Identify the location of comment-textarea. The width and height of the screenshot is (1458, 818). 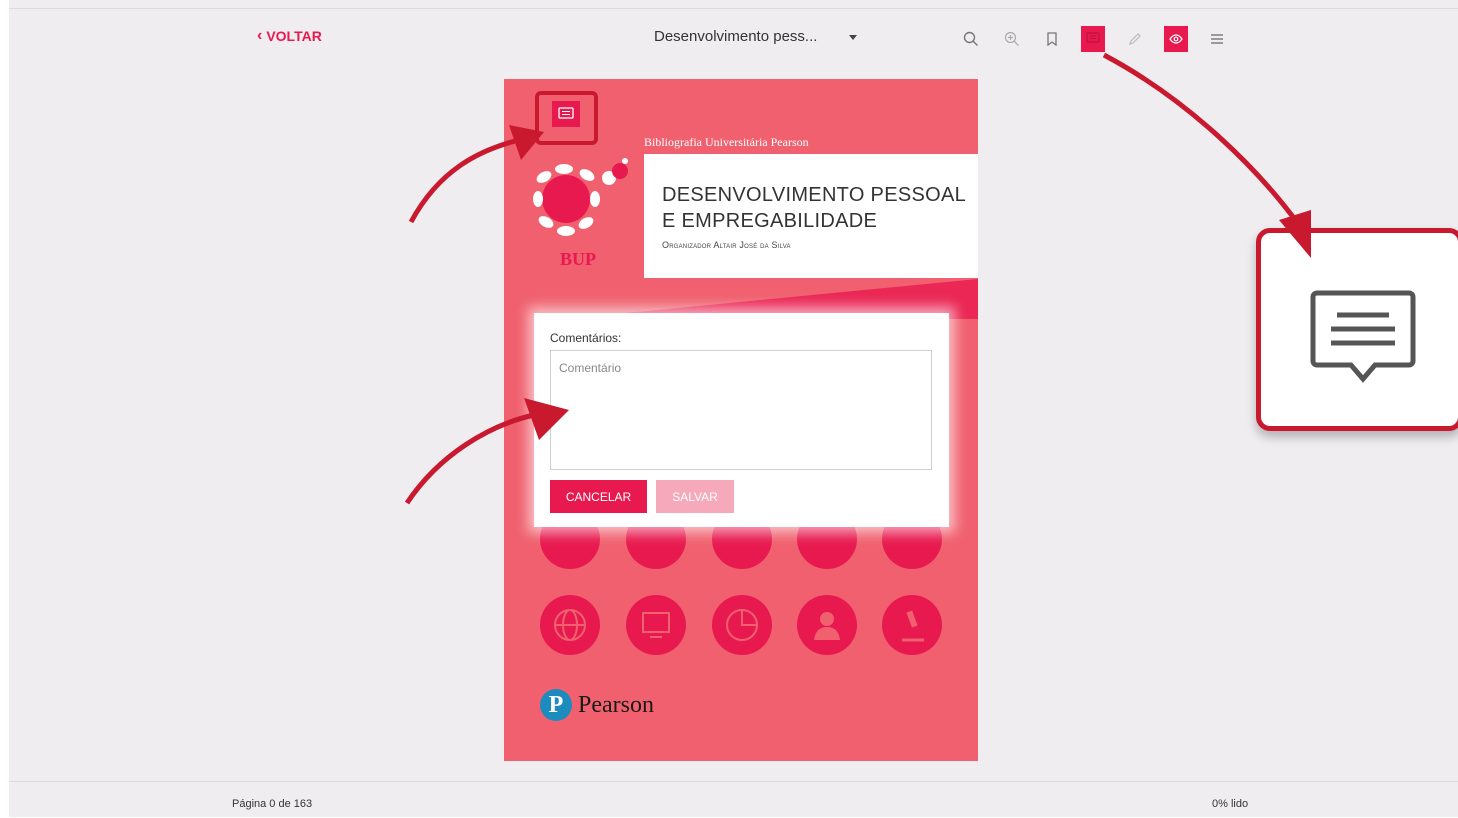
(741, 410).